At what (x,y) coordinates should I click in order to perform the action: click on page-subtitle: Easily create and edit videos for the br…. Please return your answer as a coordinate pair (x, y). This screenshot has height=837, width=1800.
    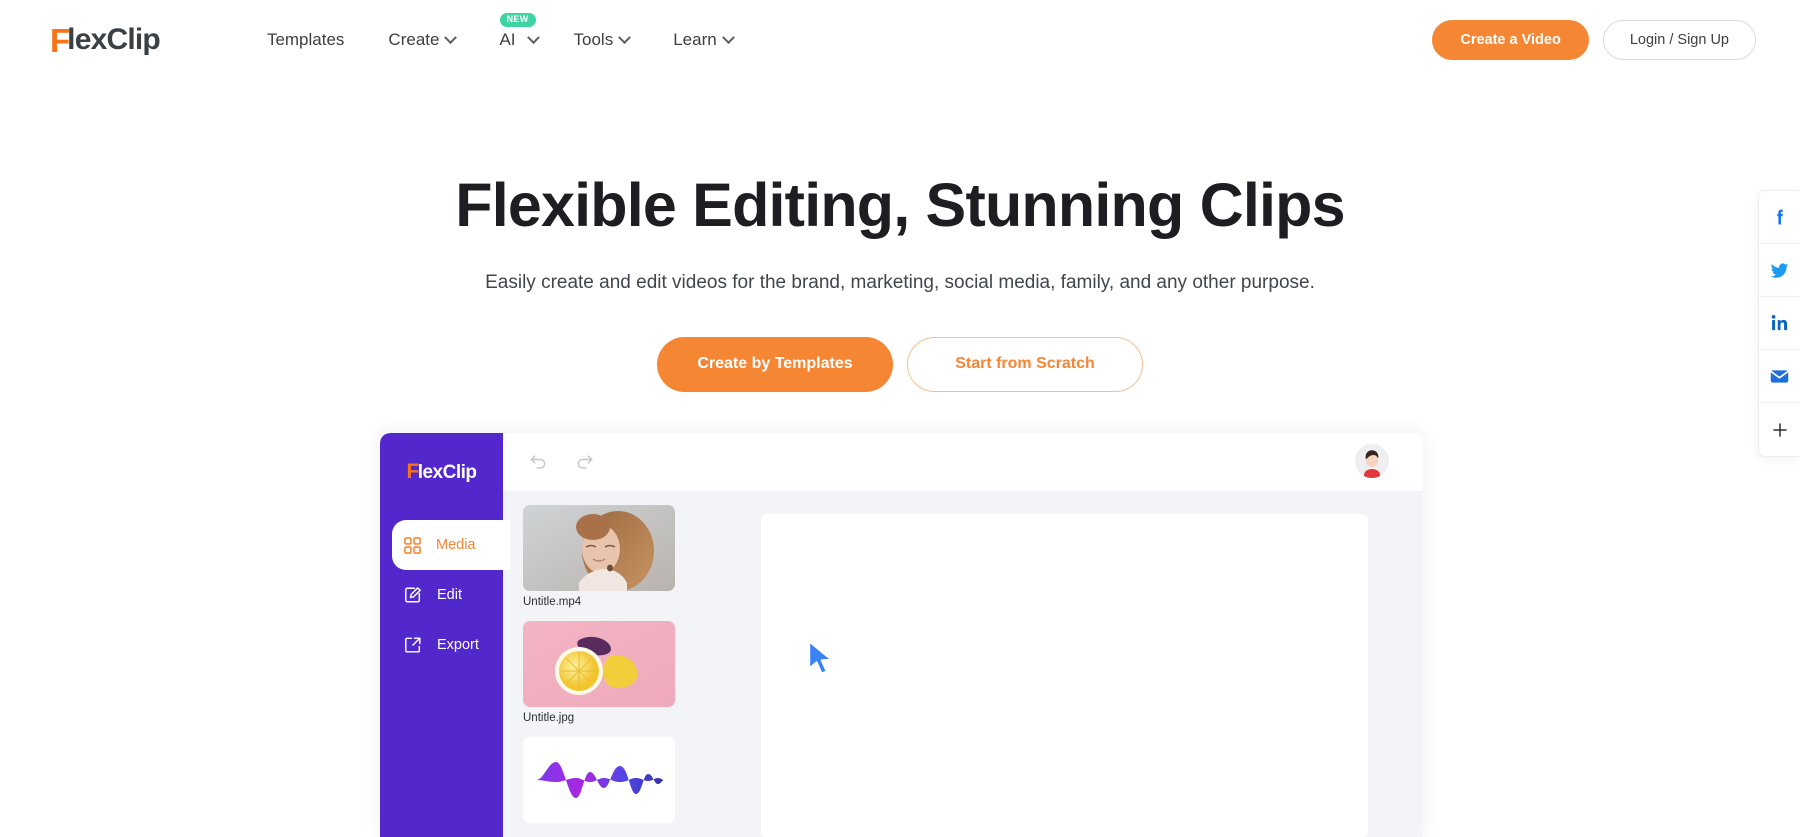
    Looking at the image, I should click on (900, 282).